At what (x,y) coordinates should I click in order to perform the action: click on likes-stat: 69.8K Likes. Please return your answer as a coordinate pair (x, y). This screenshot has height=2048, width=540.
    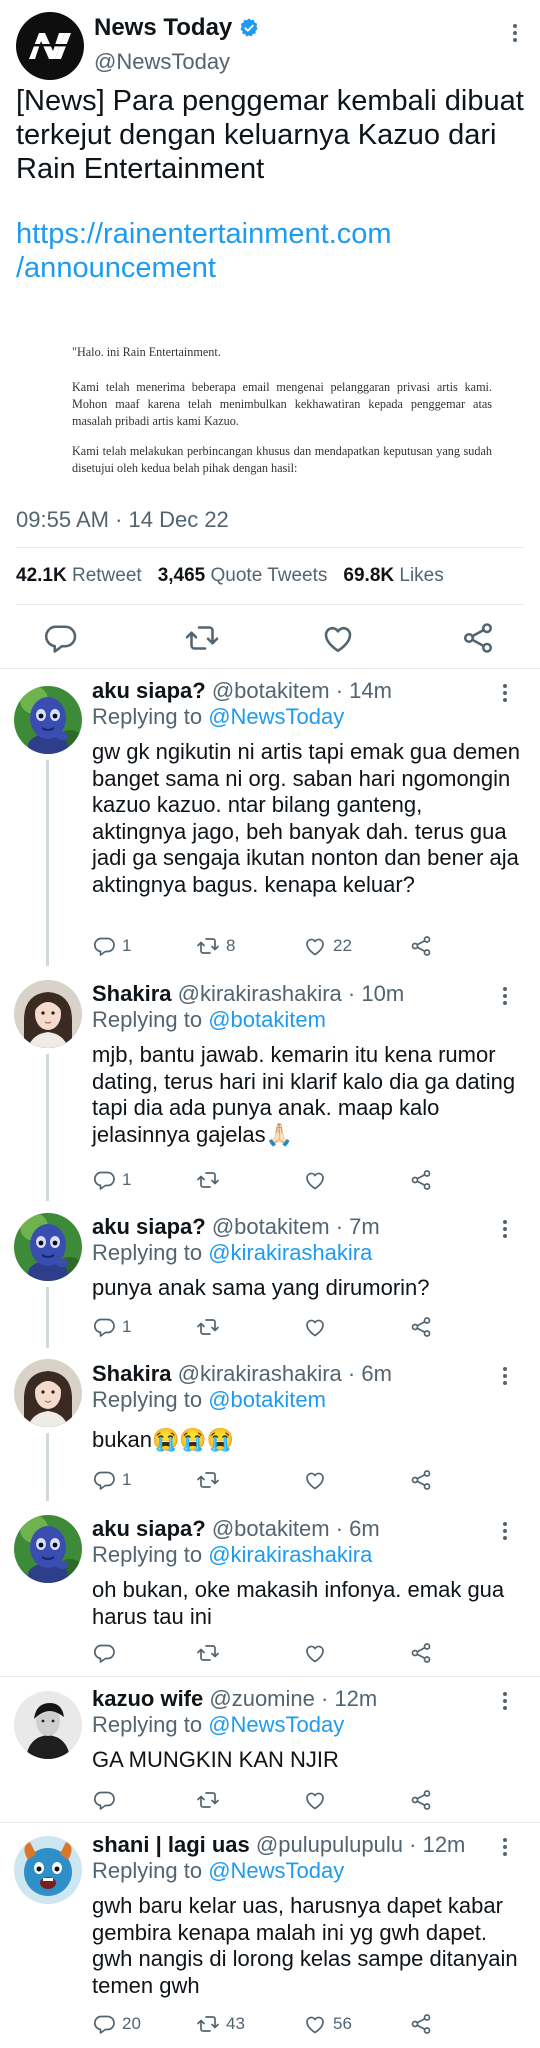
    Looking at the image, I should click on (393, 576).